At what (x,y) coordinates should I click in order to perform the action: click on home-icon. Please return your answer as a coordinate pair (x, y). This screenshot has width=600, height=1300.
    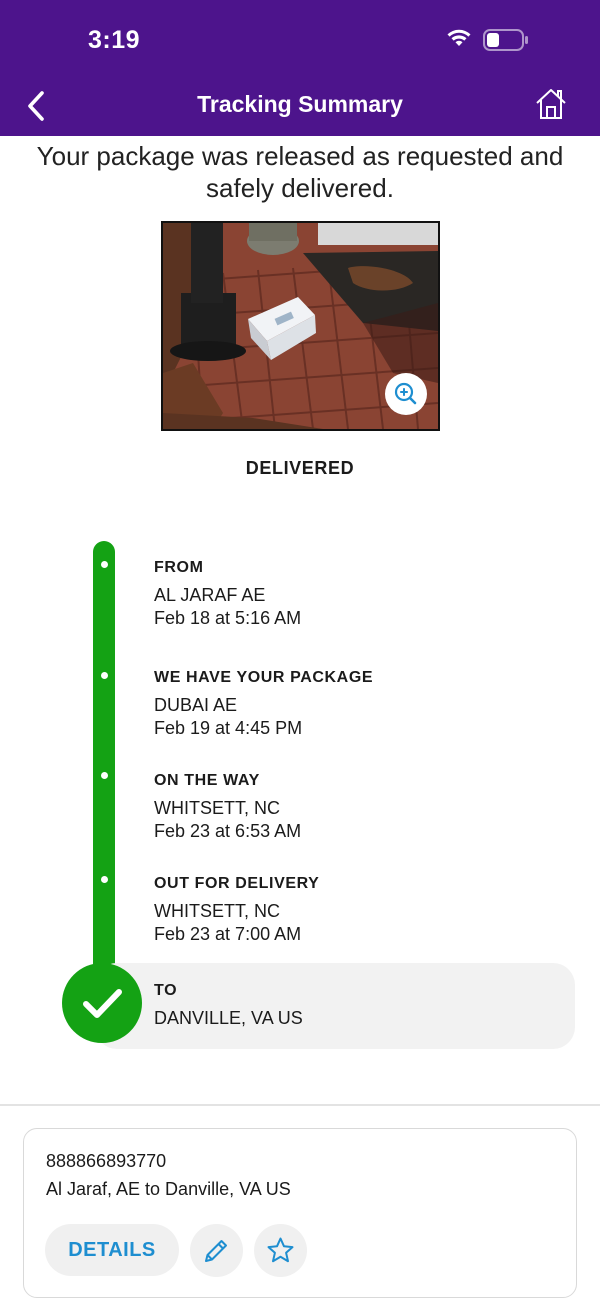
    Looking at the image, I should click on (551, 104).